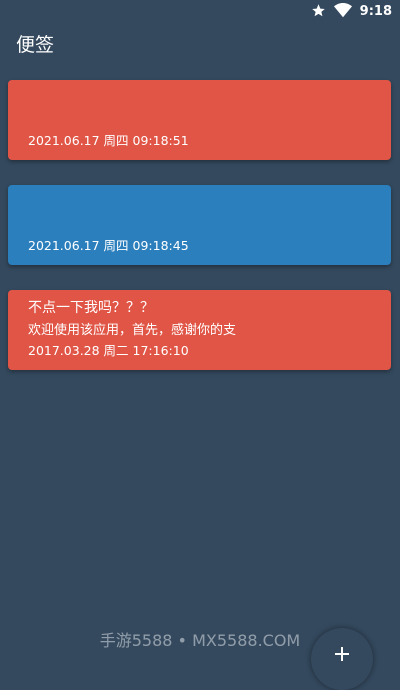 Image resolution: width=400 pixels, height=690 pixels. I want to click on add-note-button, so click(342, 659).